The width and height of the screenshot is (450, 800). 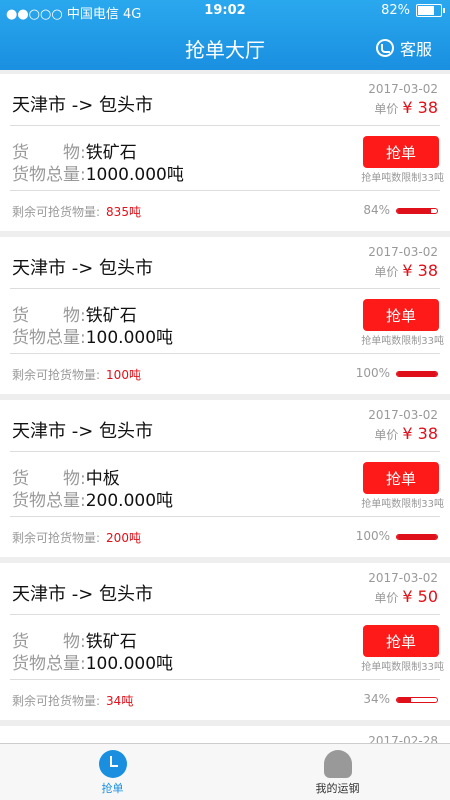 What do you see at coordinates (415, 49) in the screenshot?
I see `customer-service-label: 客服` at bounding box center [415, 49].